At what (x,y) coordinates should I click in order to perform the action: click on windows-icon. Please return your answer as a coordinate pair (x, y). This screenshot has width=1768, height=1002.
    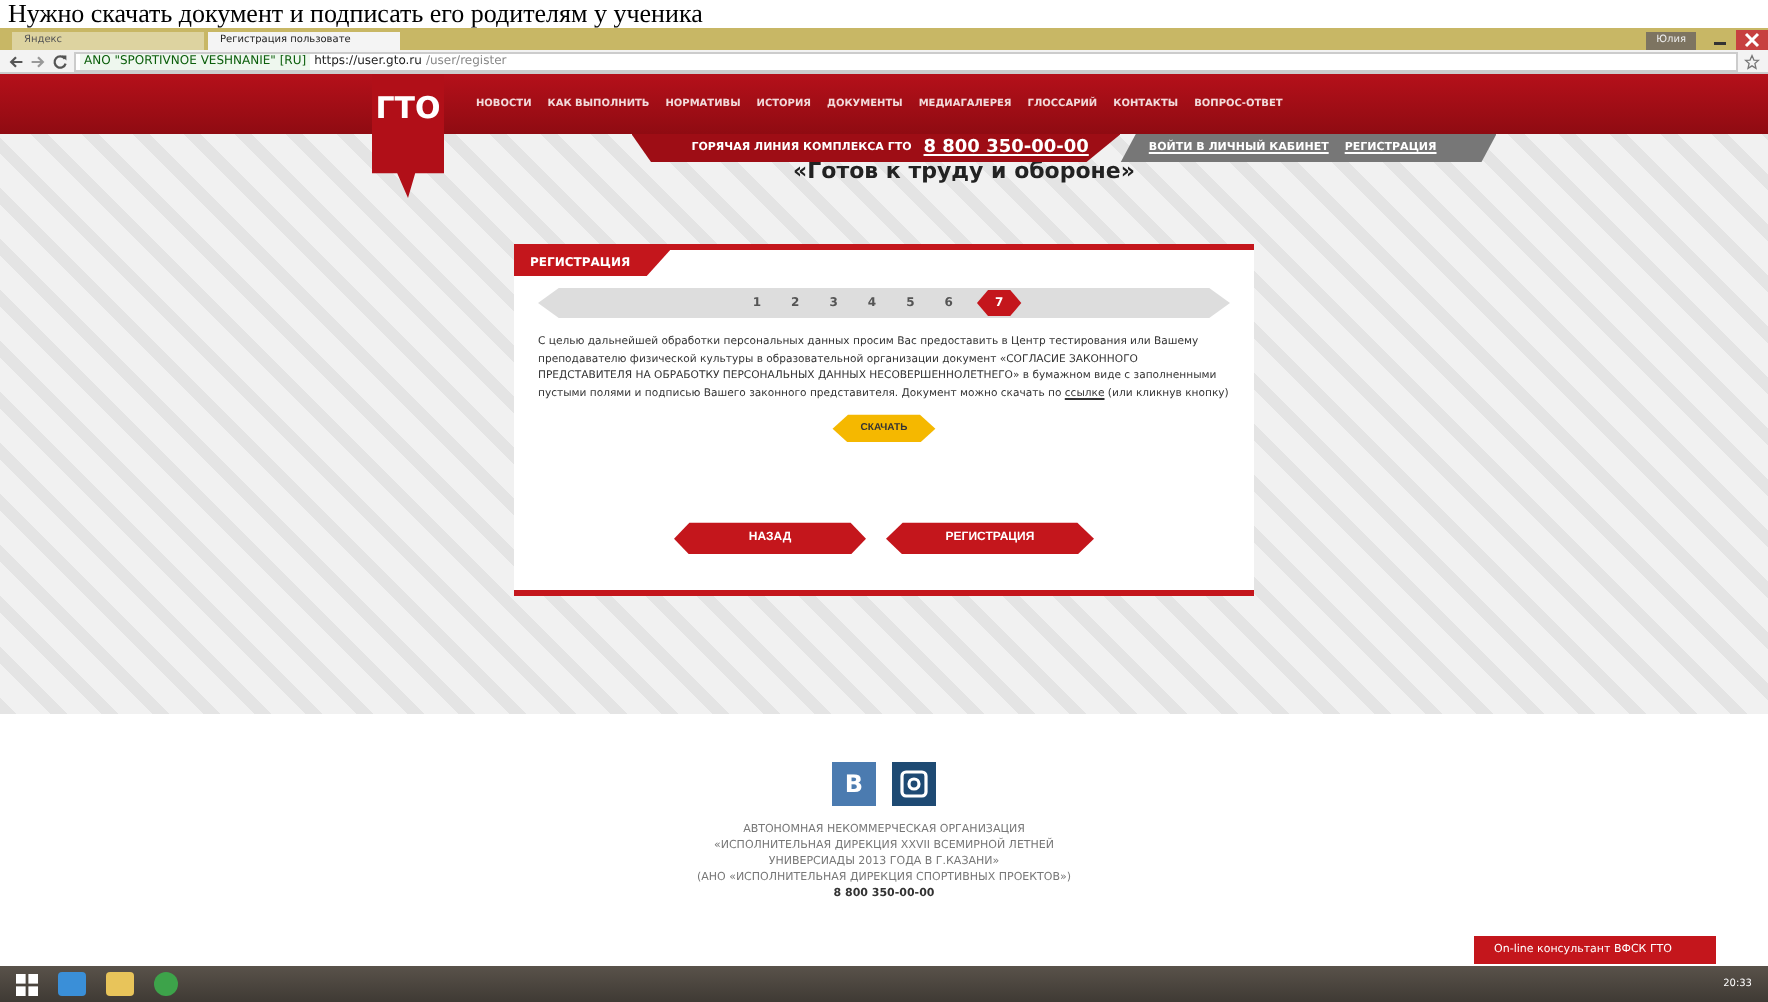
    Looking at the image, I should click on (27, 984).